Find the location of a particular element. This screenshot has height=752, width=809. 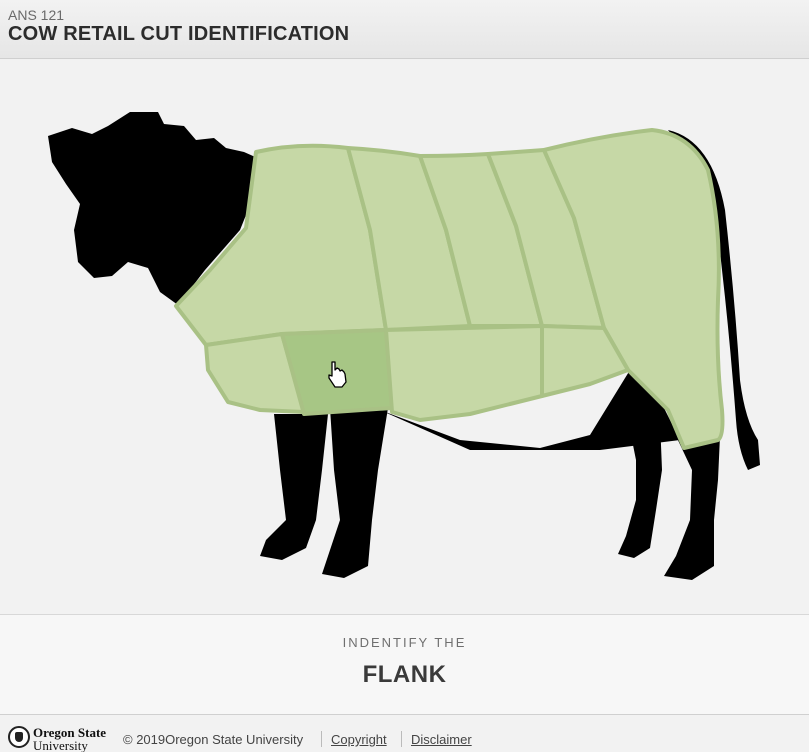

cow-hind-leg-right is located at coordinates (692, 508).